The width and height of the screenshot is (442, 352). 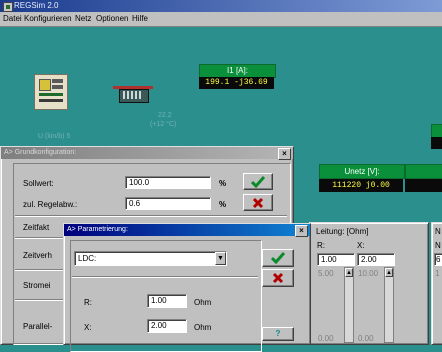 What do you see at coordinates (436, 143) in the screenshot?
I see `edge-display` at bounding box center [436, 143].